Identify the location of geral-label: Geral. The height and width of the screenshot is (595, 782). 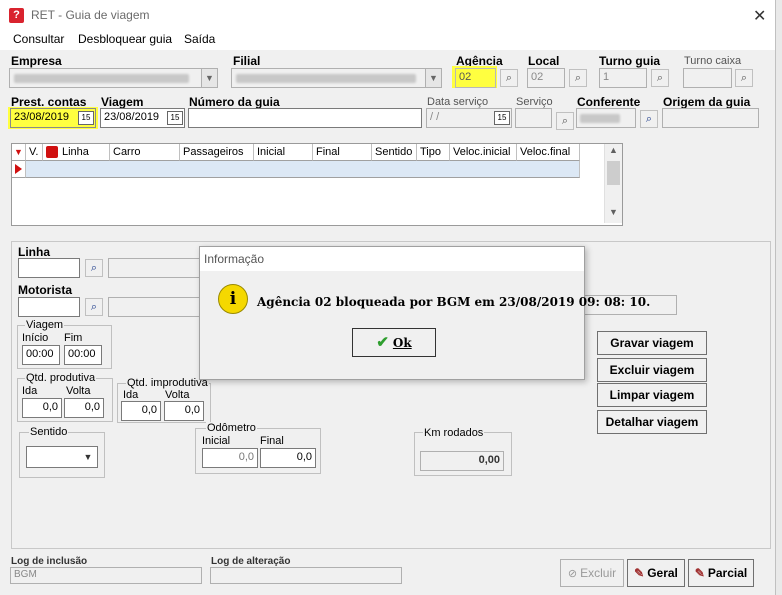
(662, 573).